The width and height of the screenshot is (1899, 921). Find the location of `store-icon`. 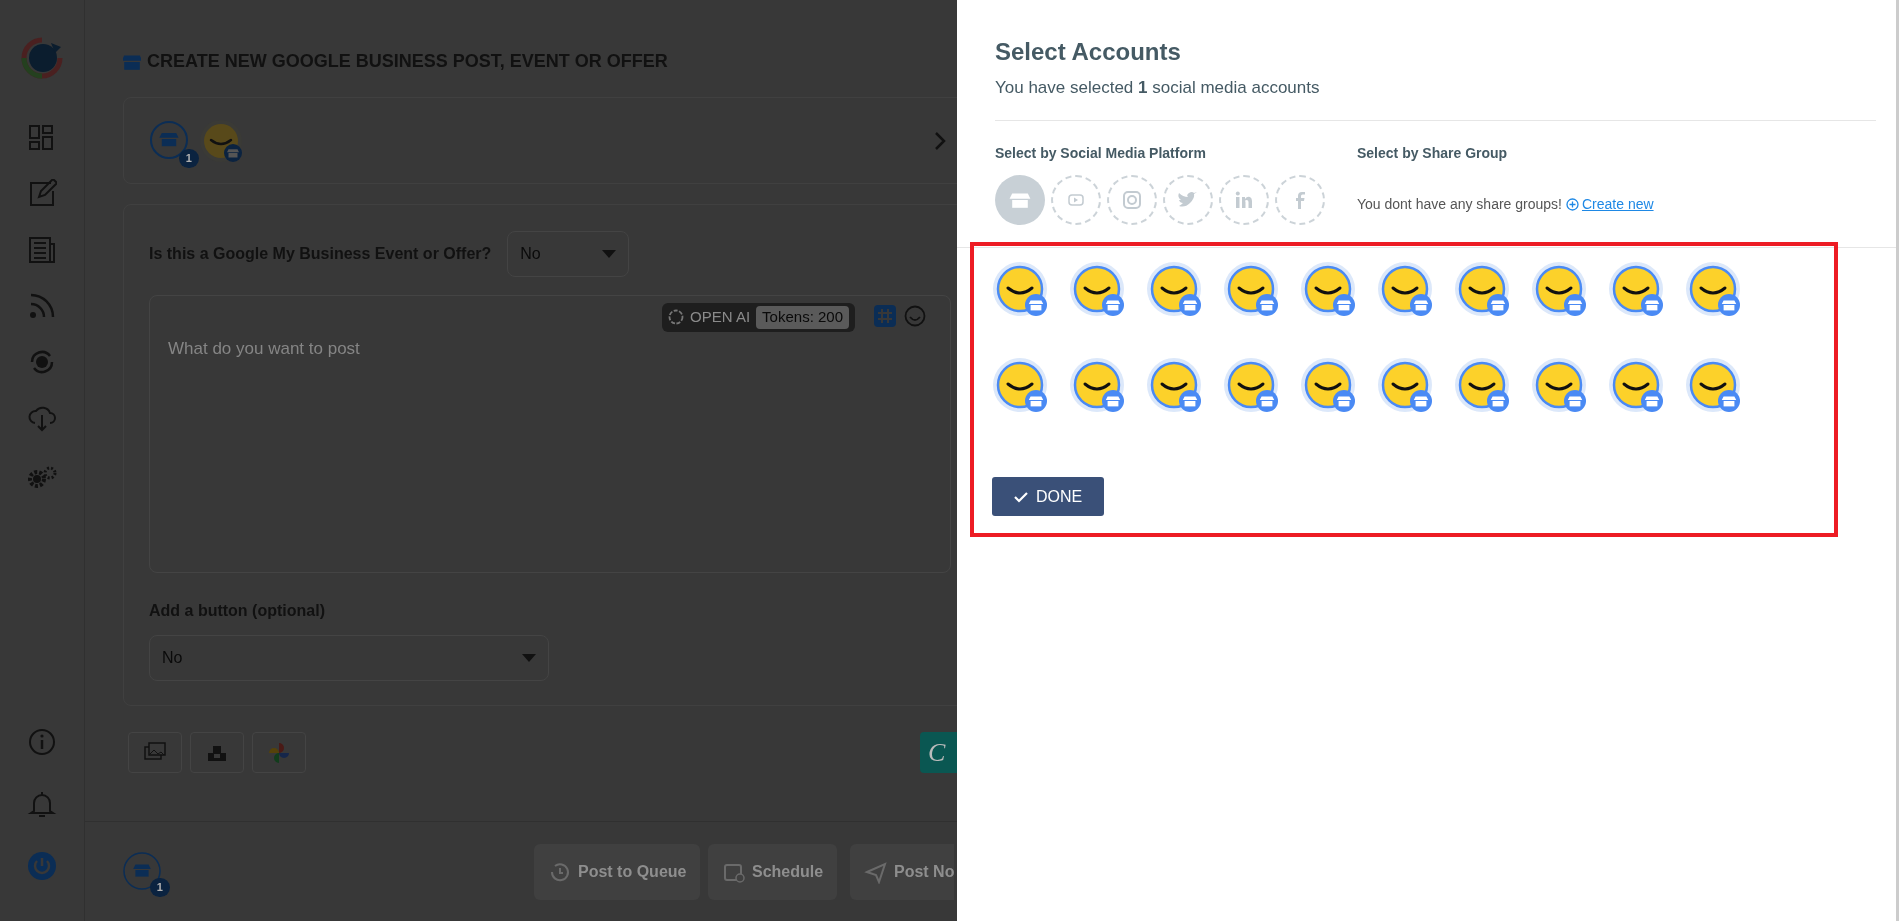

store-icon is located at coordinates (132, 61).